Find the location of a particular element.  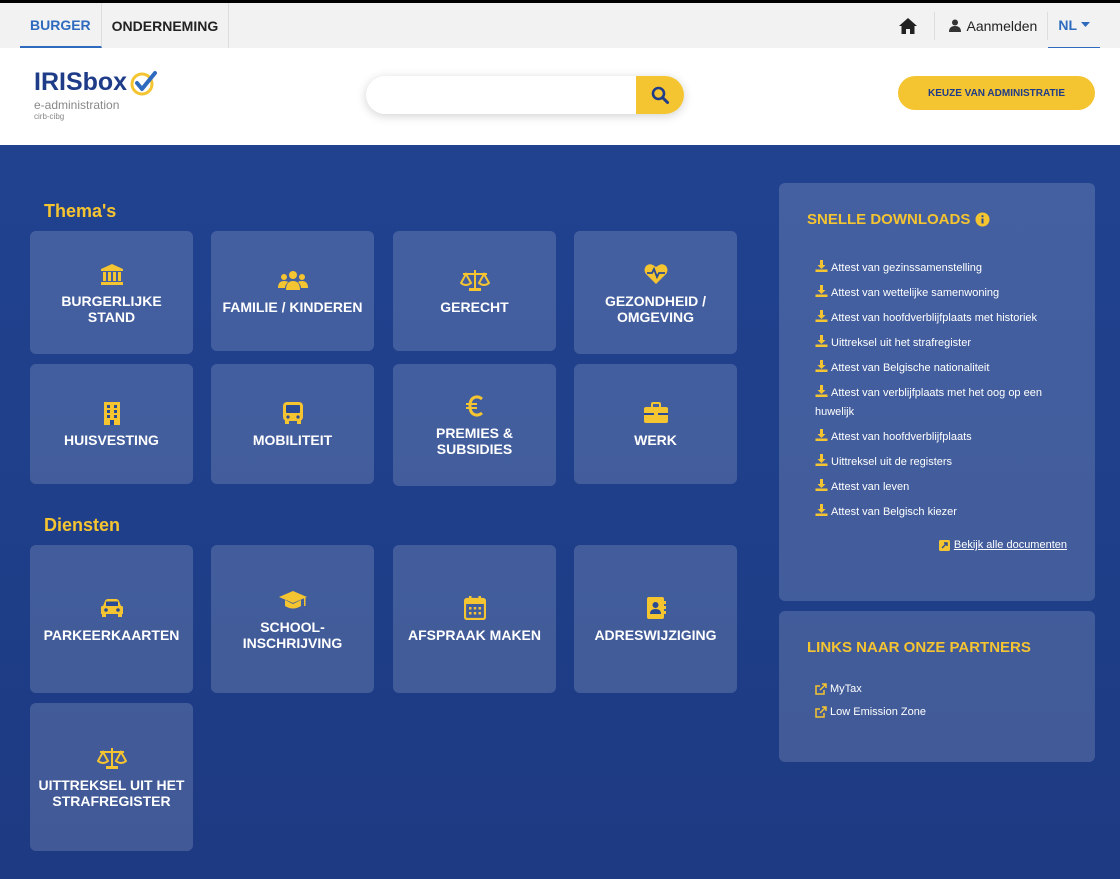

theme-tile-gezondheid-omgeving: GEZONDHEID / OMGEVING is located at coordinates (655, 292).